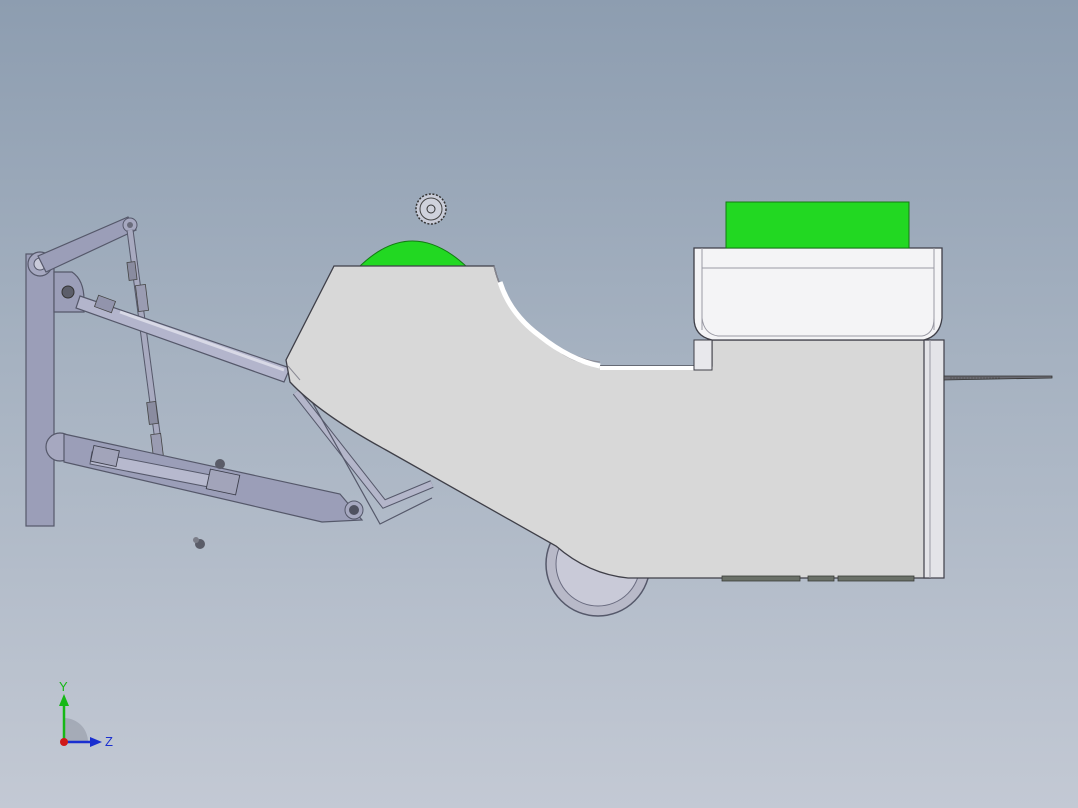 The height and width of the screenshot is (808, 1078). I want to click on frame-post, so click(55, 389).